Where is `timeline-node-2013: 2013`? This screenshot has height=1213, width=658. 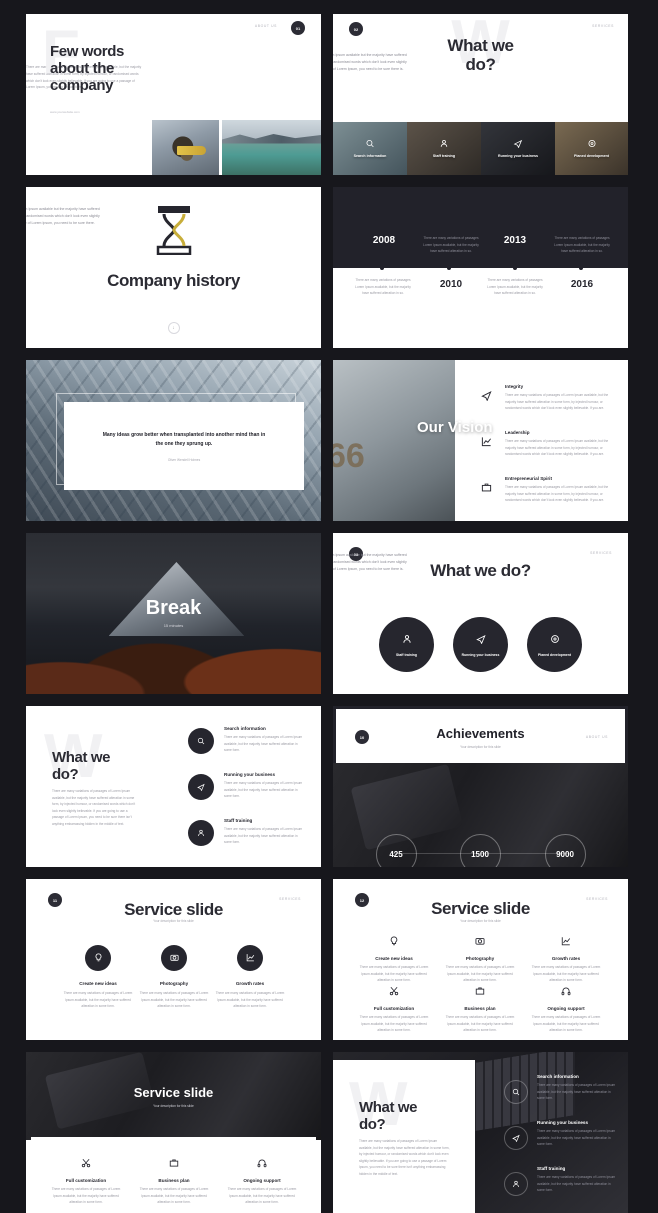
timeline-node-2013: 2013 is located at coordinates (515, 240).